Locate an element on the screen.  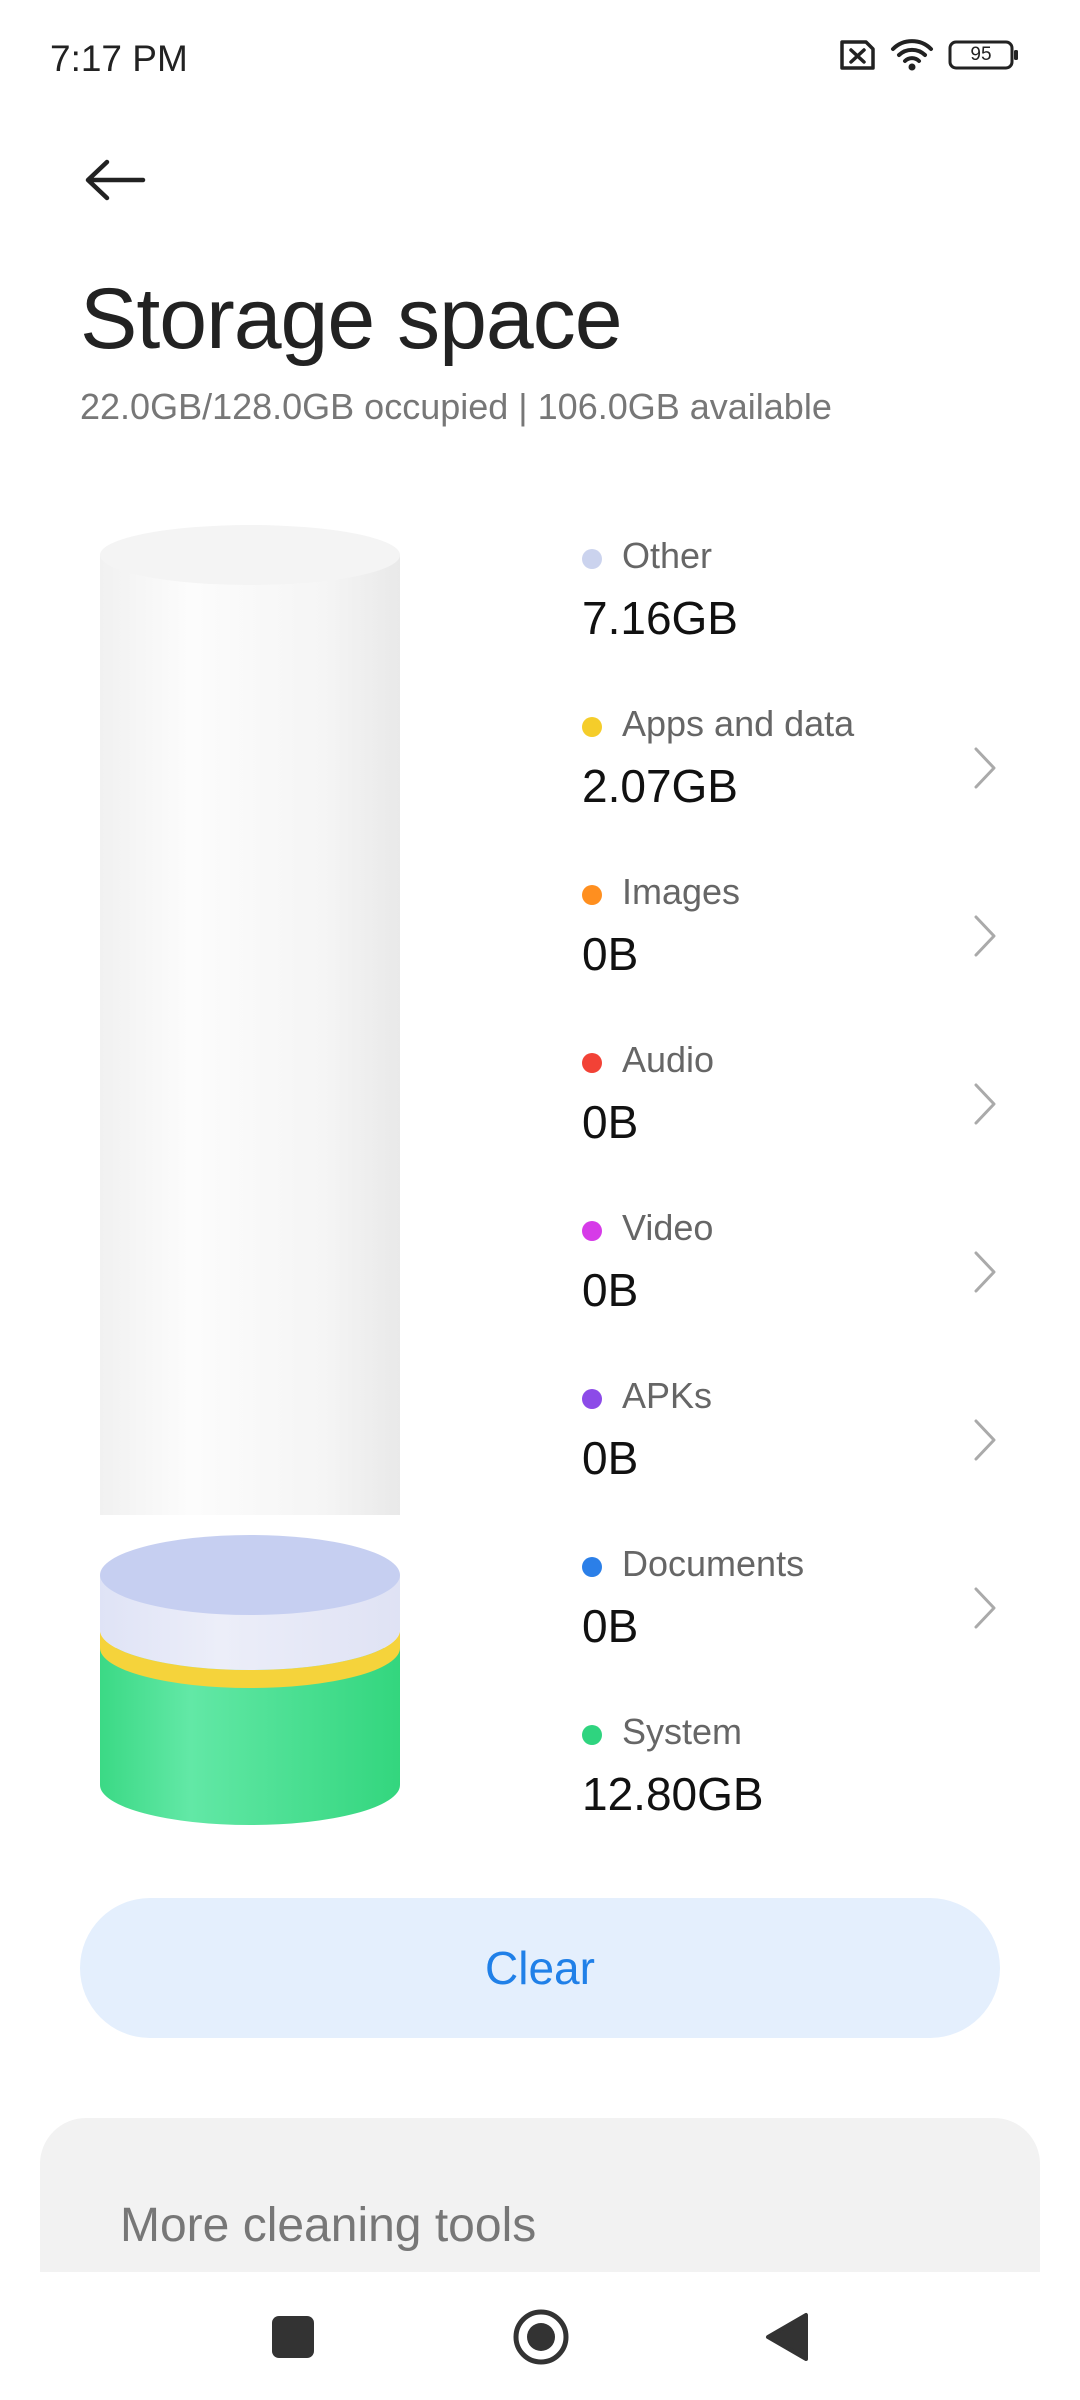
category-images: Images 0B is located at coordinates (790, 955).